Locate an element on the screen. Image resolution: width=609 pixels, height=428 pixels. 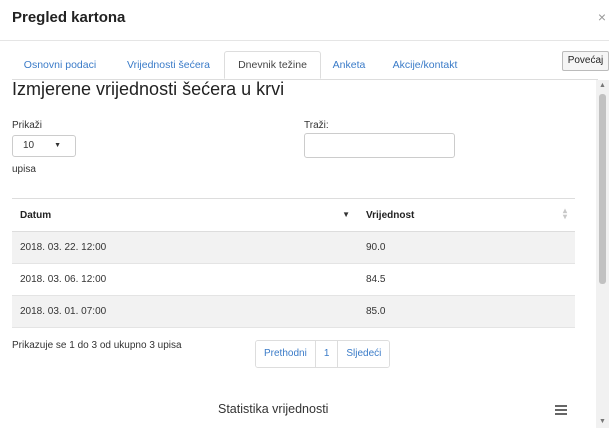
sort-descending-icon: ▼ is located at coordinates (346, 214).